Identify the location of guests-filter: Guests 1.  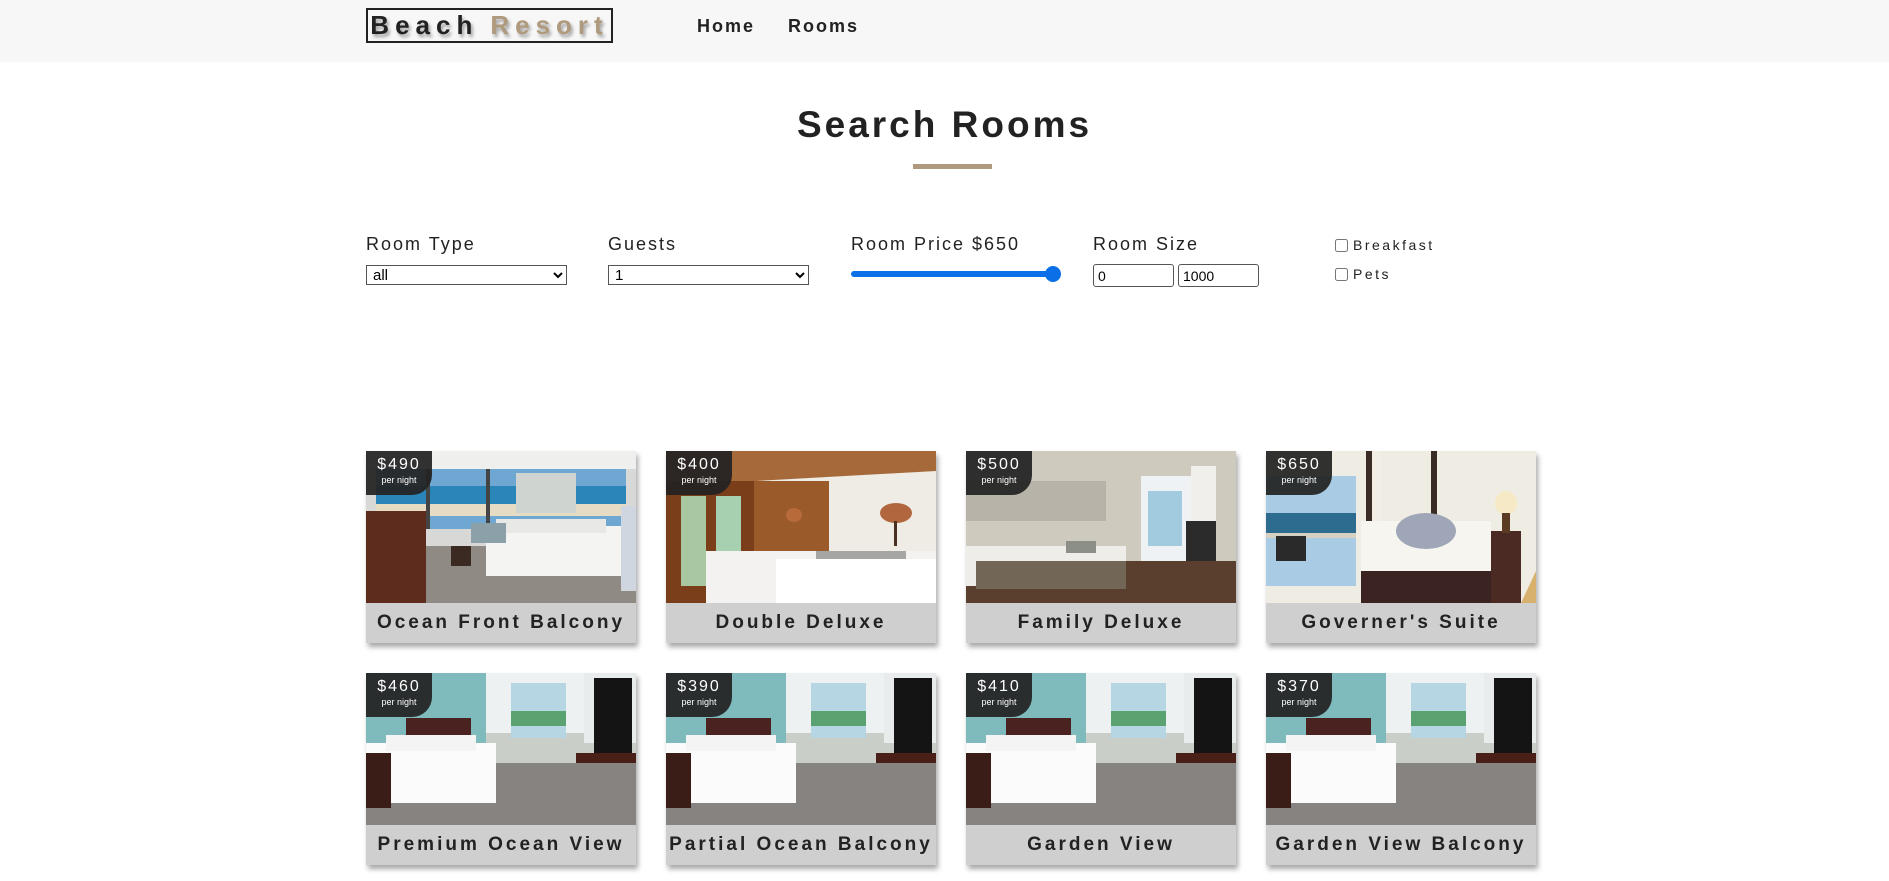
(708, 259).